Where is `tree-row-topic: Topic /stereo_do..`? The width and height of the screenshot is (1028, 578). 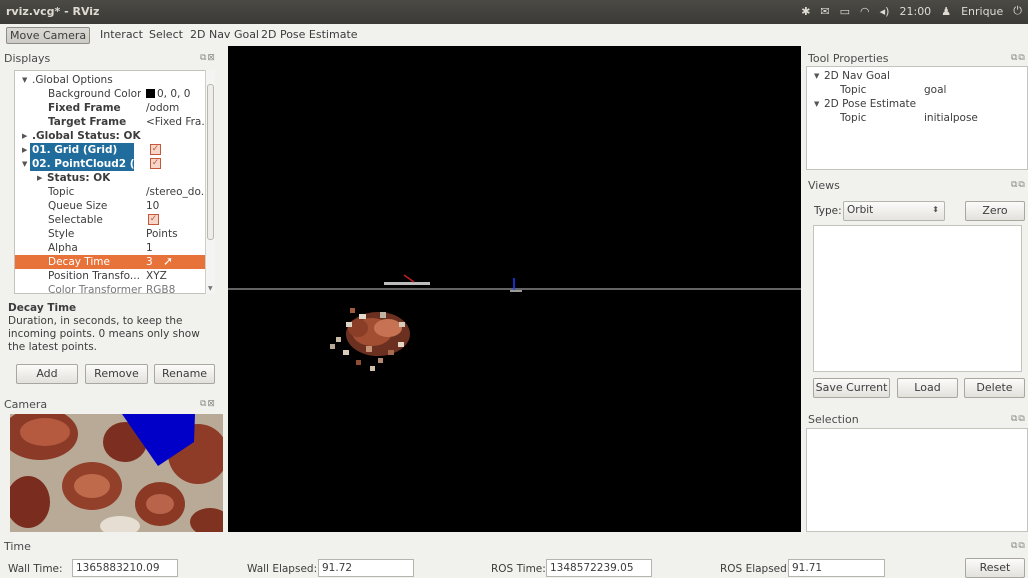
tree-row-topic: Topic /stereo_do.. is located at coordinates (110, 192).